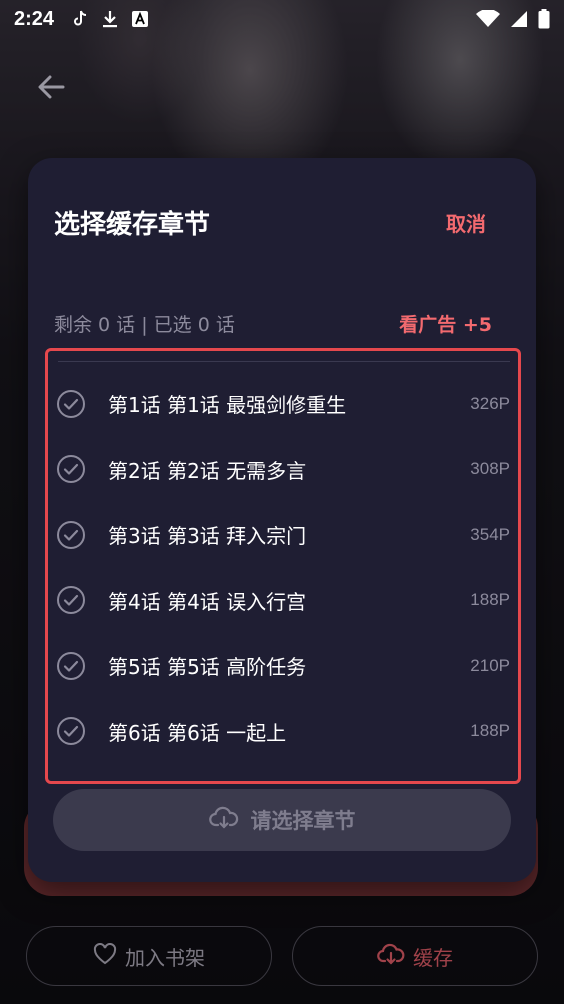 This screenshot has height=1004, width=564. I want to click on heart-icon, so click(105, 956).